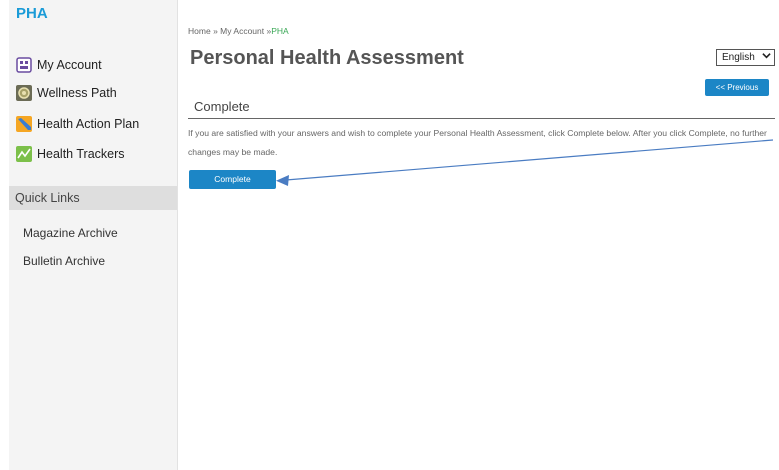  What do you see at coordinates (222, 106) in the screenshot?
I see `section-title: Complete` at bounding box center [222, 106].